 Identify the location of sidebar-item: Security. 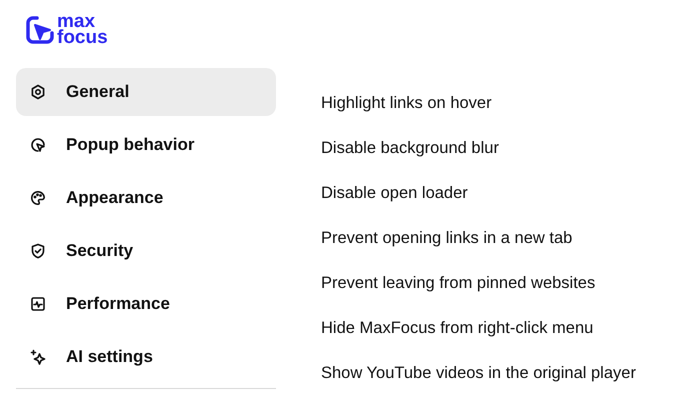
(146, 251).